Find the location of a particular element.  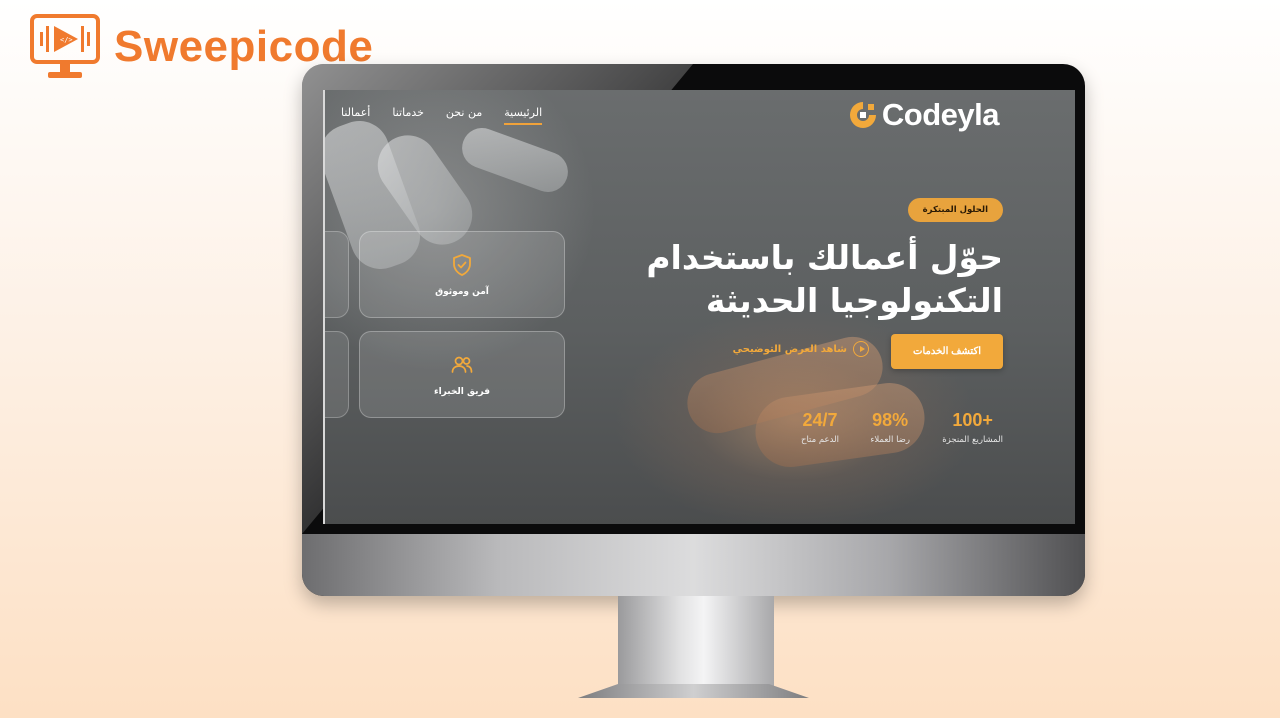

robot-finger-image is located at coordinates (515, 160).